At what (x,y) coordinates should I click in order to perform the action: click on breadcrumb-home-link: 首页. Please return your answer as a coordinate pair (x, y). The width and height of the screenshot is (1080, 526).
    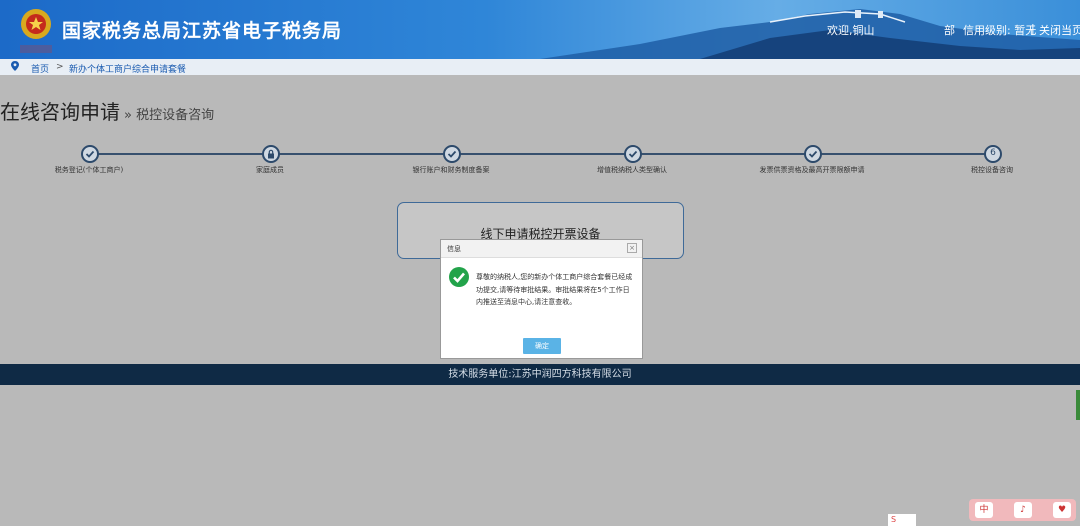
    Looking at the image, I should click on (40, 68).